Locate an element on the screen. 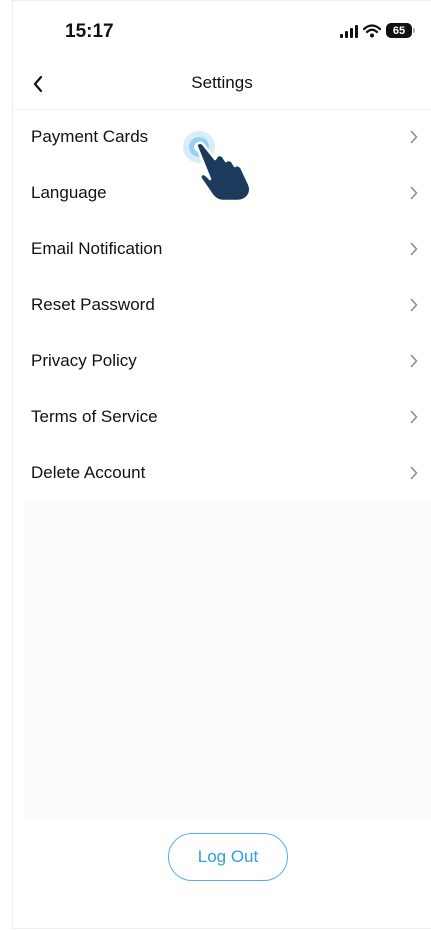 The image size is (431, 931). status-icons: 65 is located at coordinates (377, 30).